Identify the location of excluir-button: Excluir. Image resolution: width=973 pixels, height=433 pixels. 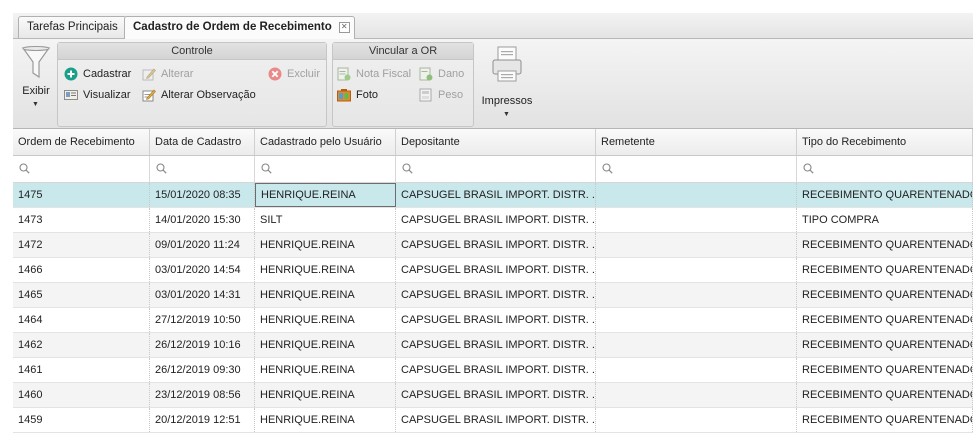
(294, 74).